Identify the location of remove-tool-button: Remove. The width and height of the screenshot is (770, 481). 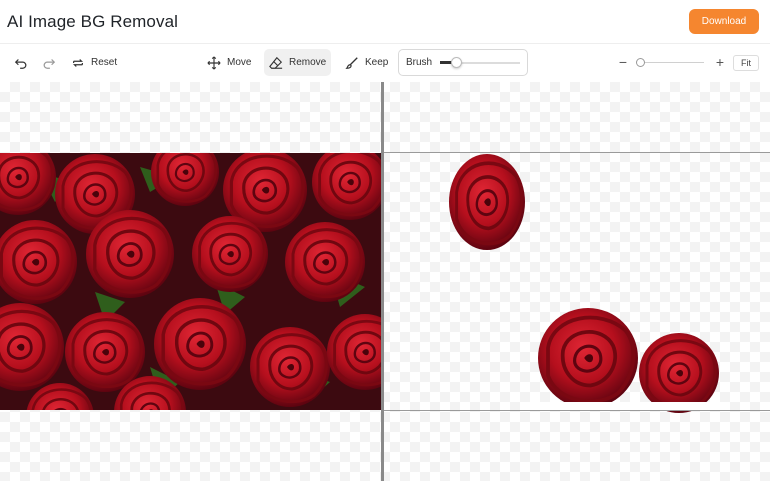
(298, 62).